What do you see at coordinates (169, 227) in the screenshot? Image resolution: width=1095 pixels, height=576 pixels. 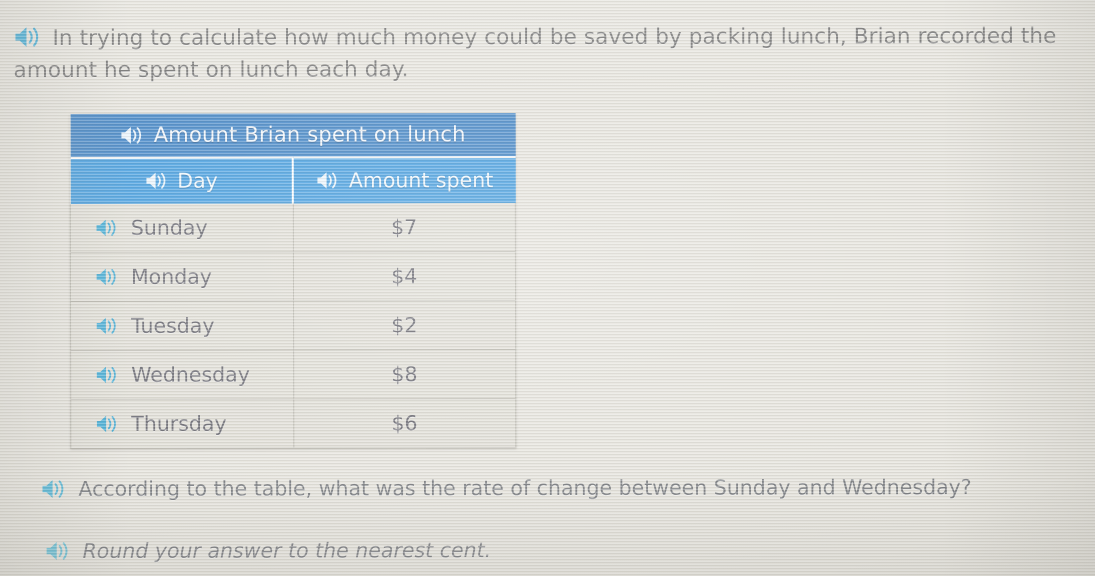 I see `day-label: Sunday` at bounding box center [169, 227].